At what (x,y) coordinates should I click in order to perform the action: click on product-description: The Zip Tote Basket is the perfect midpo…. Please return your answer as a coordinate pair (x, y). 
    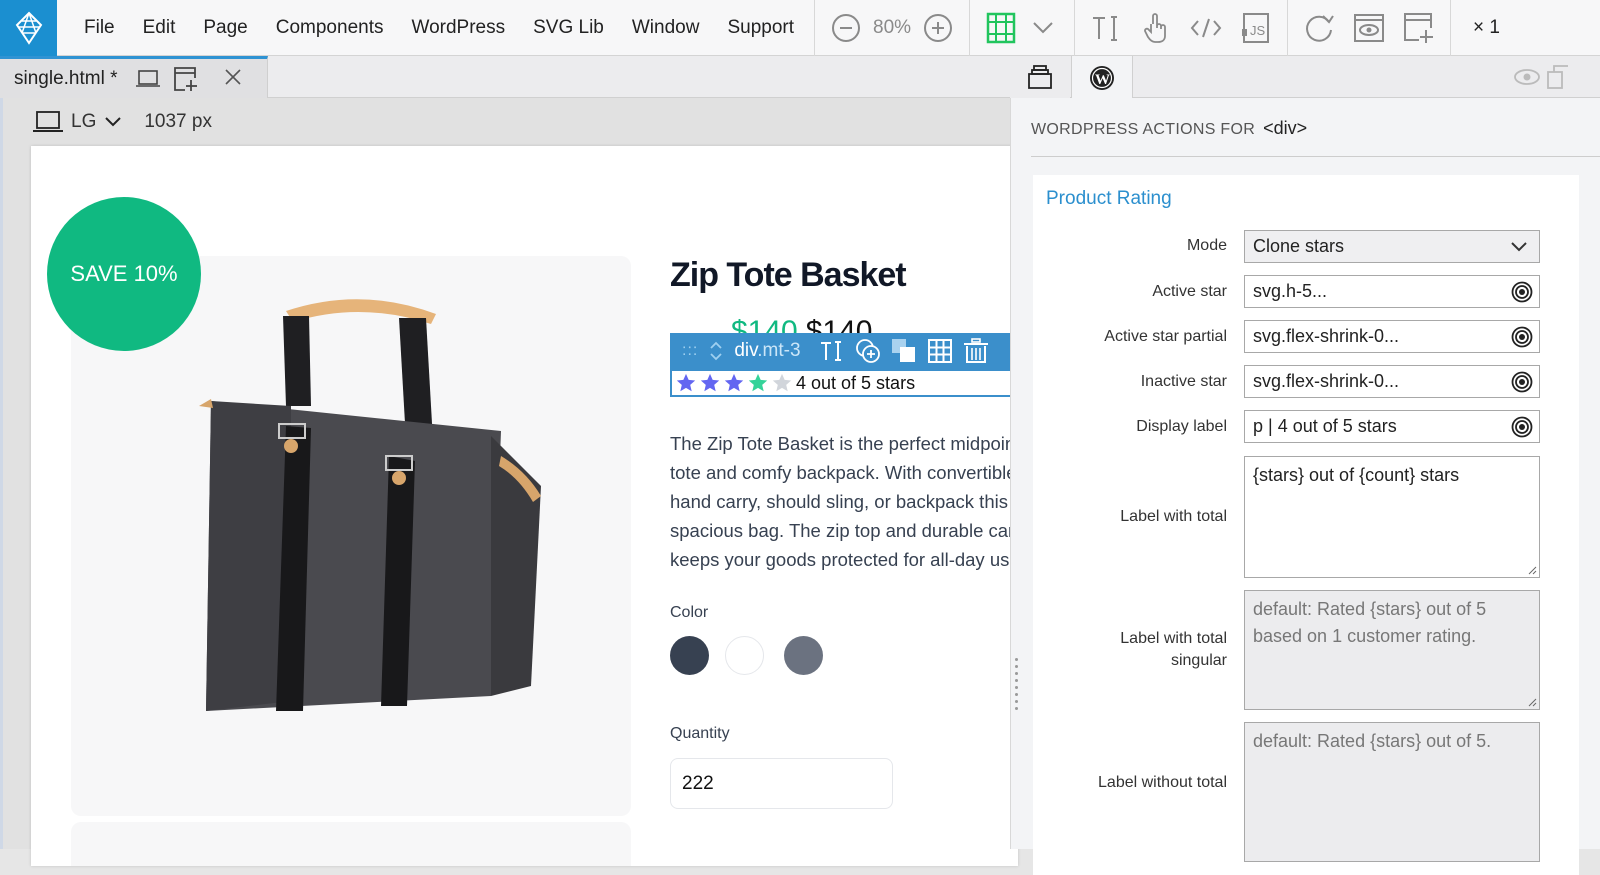
    Looking at the image, I should click on (844, 501).